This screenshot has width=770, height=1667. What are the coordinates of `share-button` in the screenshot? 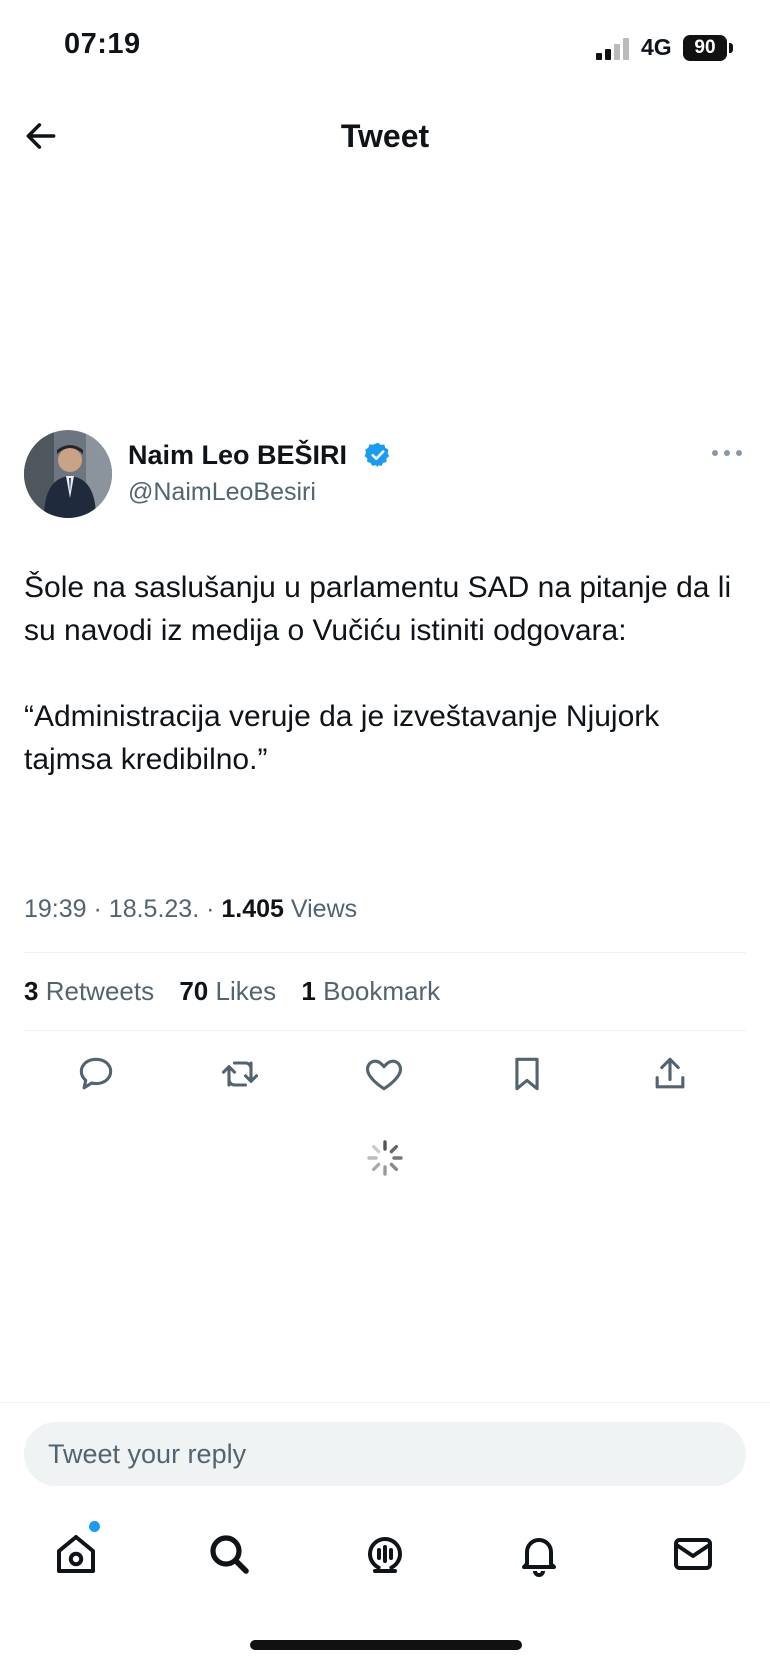 It's located at (670, 1074).